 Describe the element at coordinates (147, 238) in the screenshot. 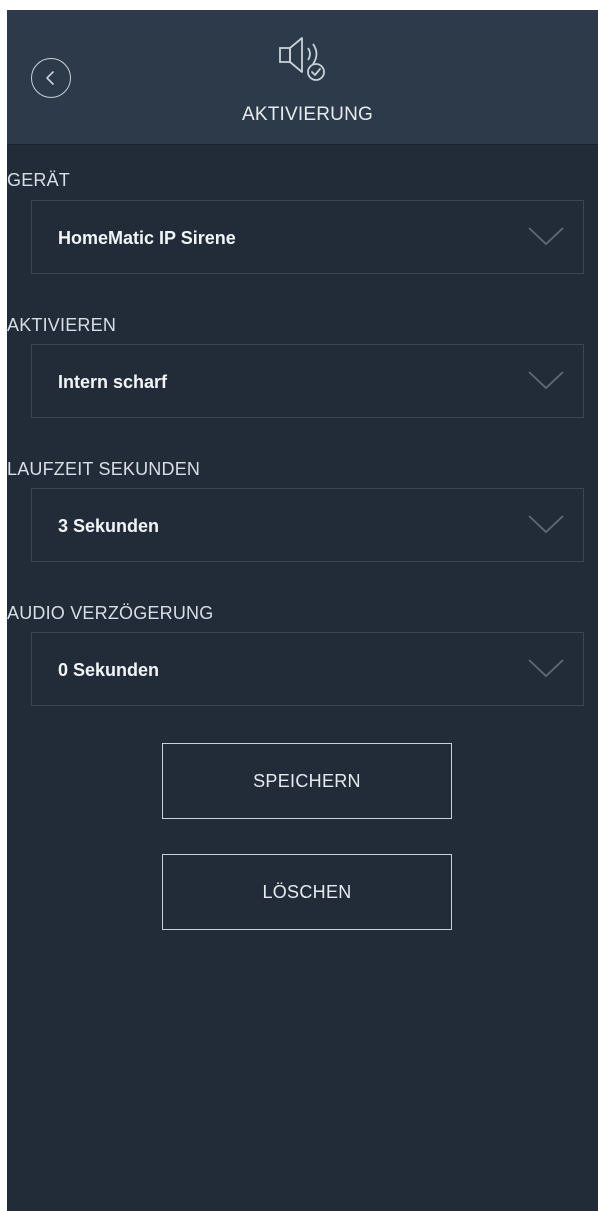

I see `device-select-value: HomeMatic IP Sirene` at that location.